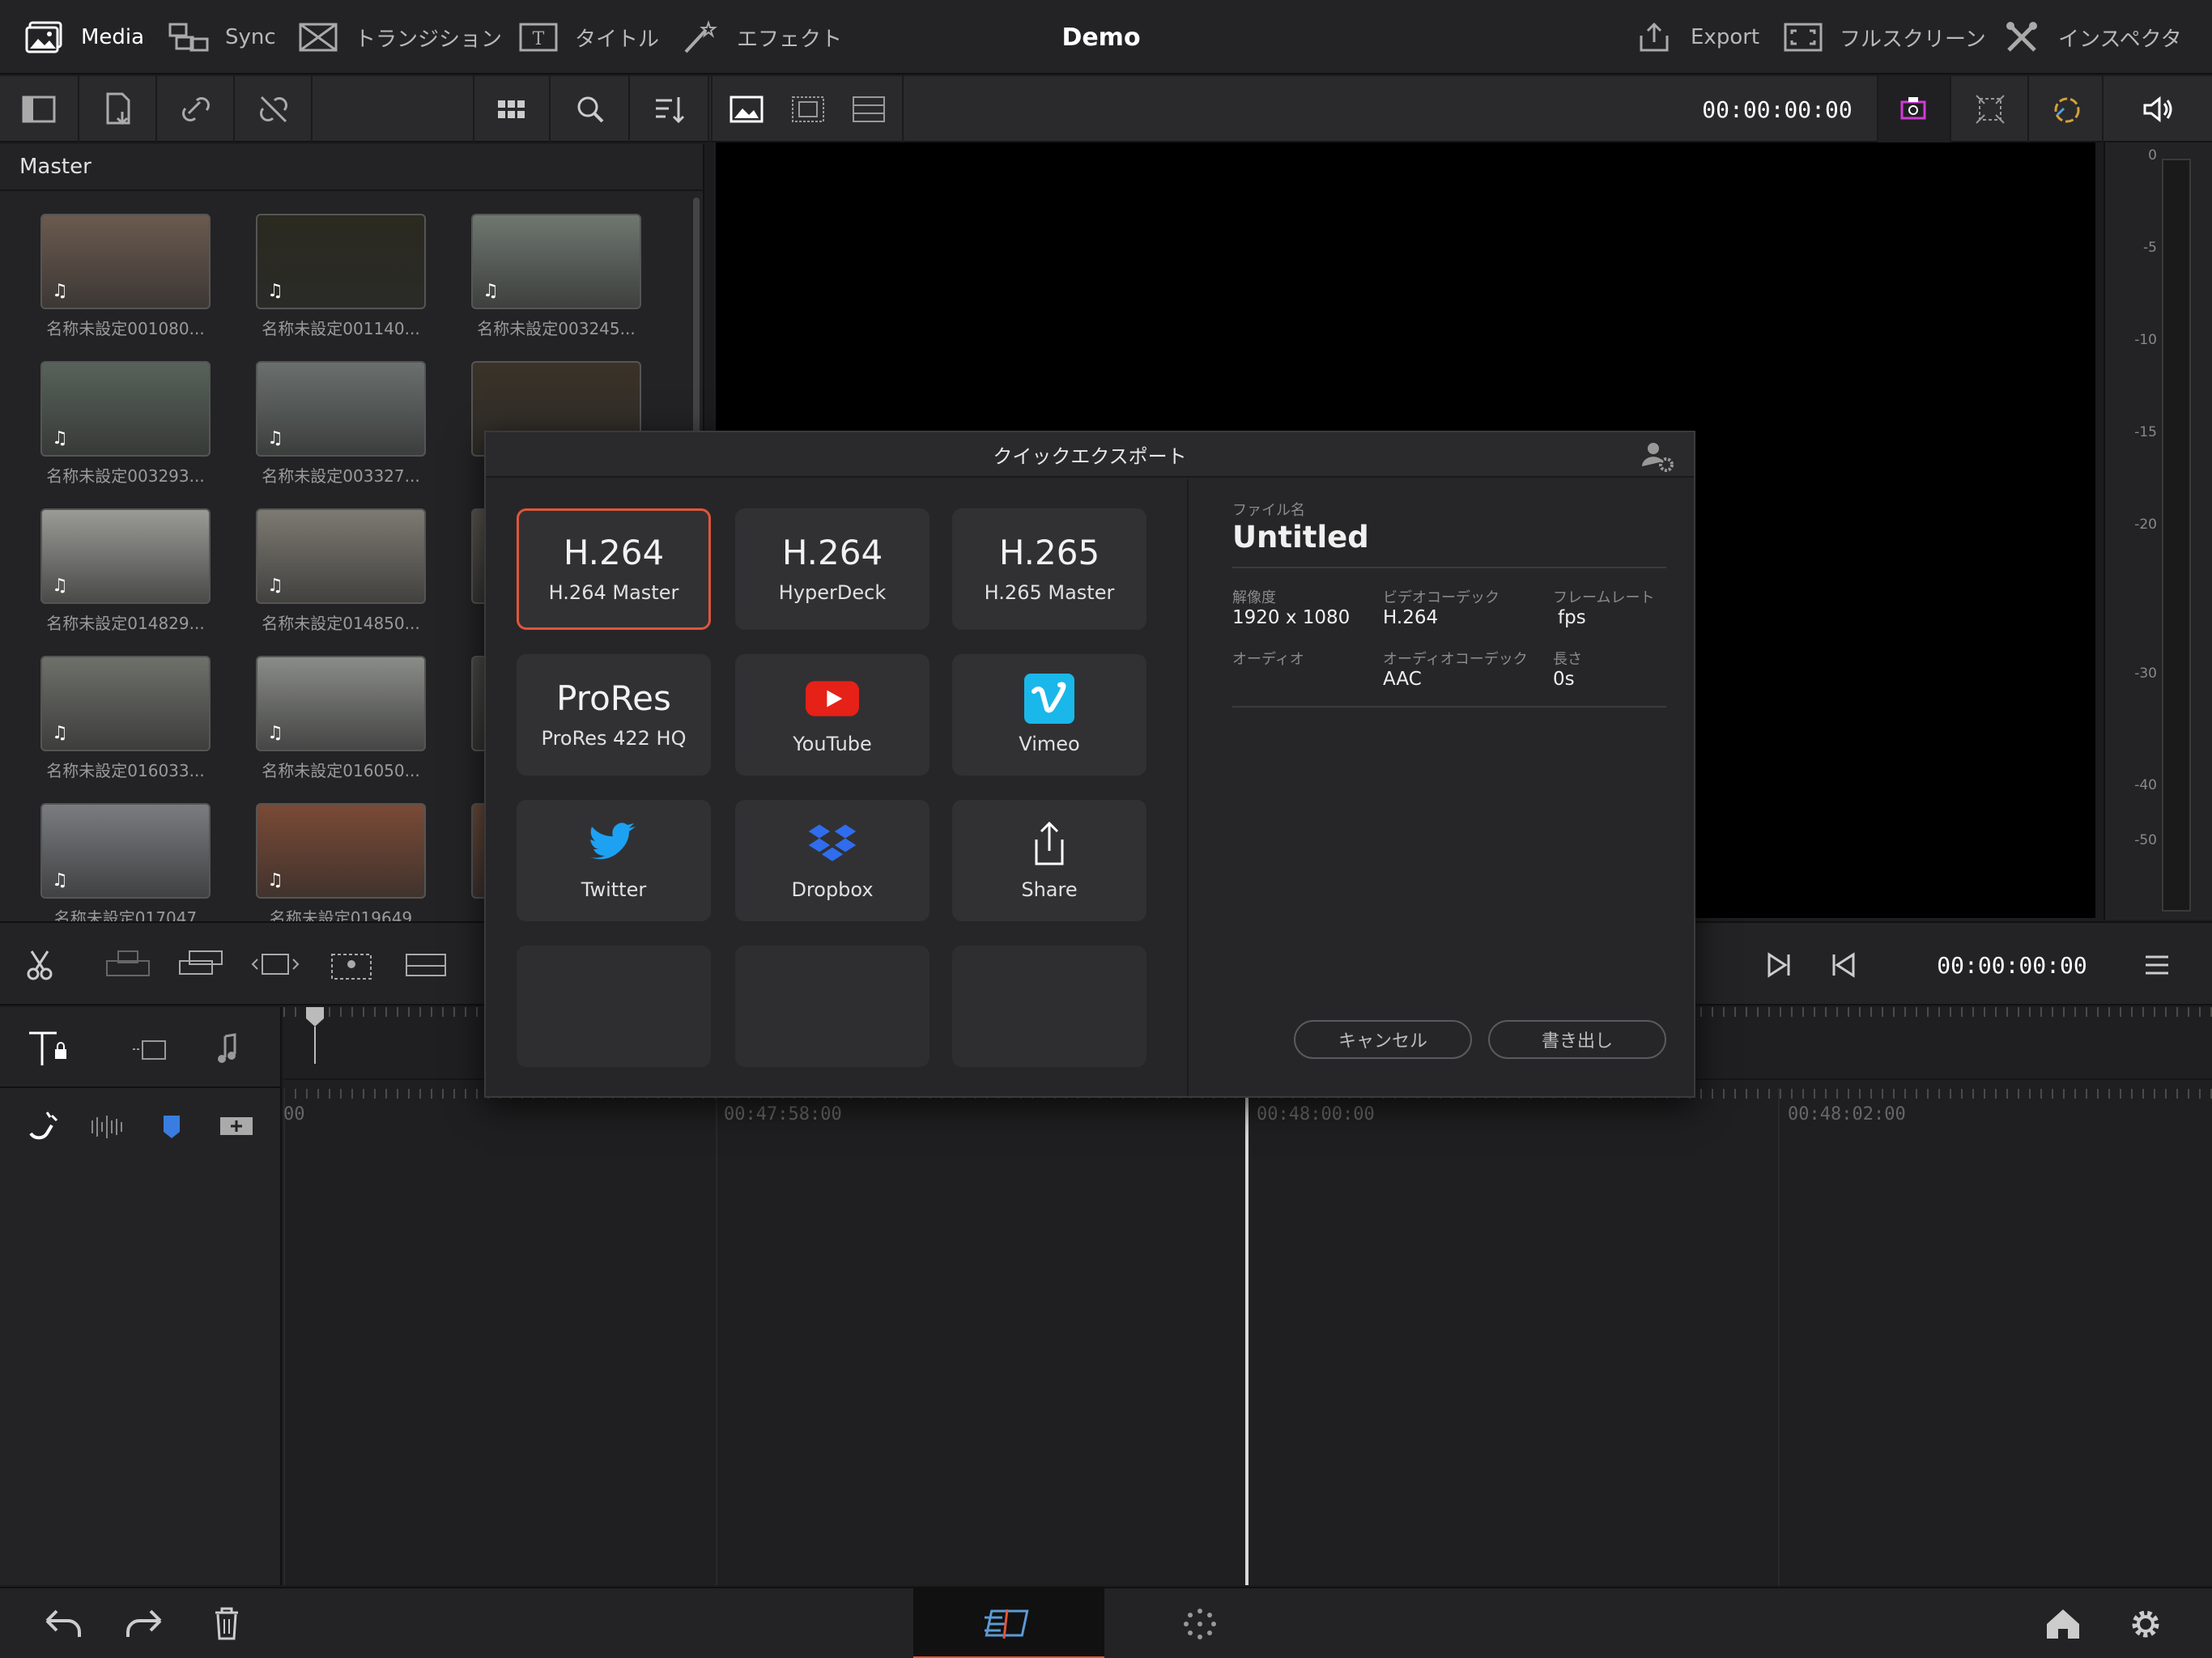 The image size is (2212, 1658). I want to click on audio-waveform-button, so click(107, 1127).